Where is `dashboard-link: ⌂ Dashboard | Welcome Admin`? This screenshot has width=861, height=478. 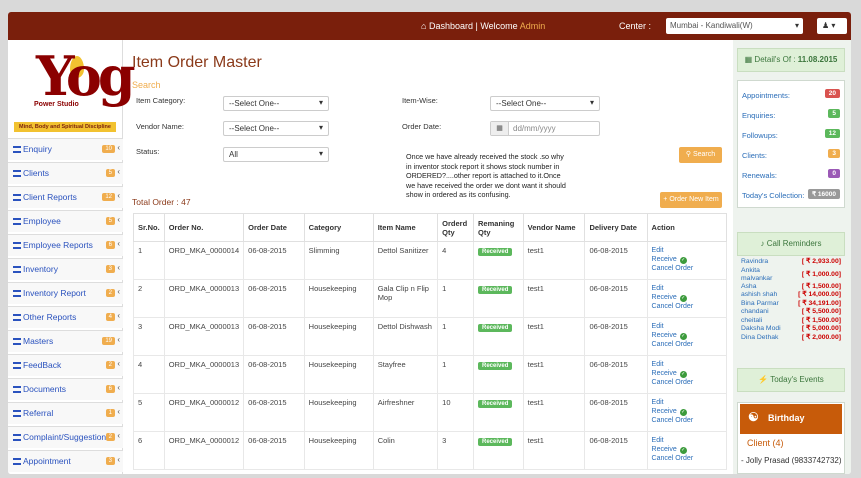
dashboard-link: ⌂ Dashboard | Welcome Admin is located at coordinates (483, 26).